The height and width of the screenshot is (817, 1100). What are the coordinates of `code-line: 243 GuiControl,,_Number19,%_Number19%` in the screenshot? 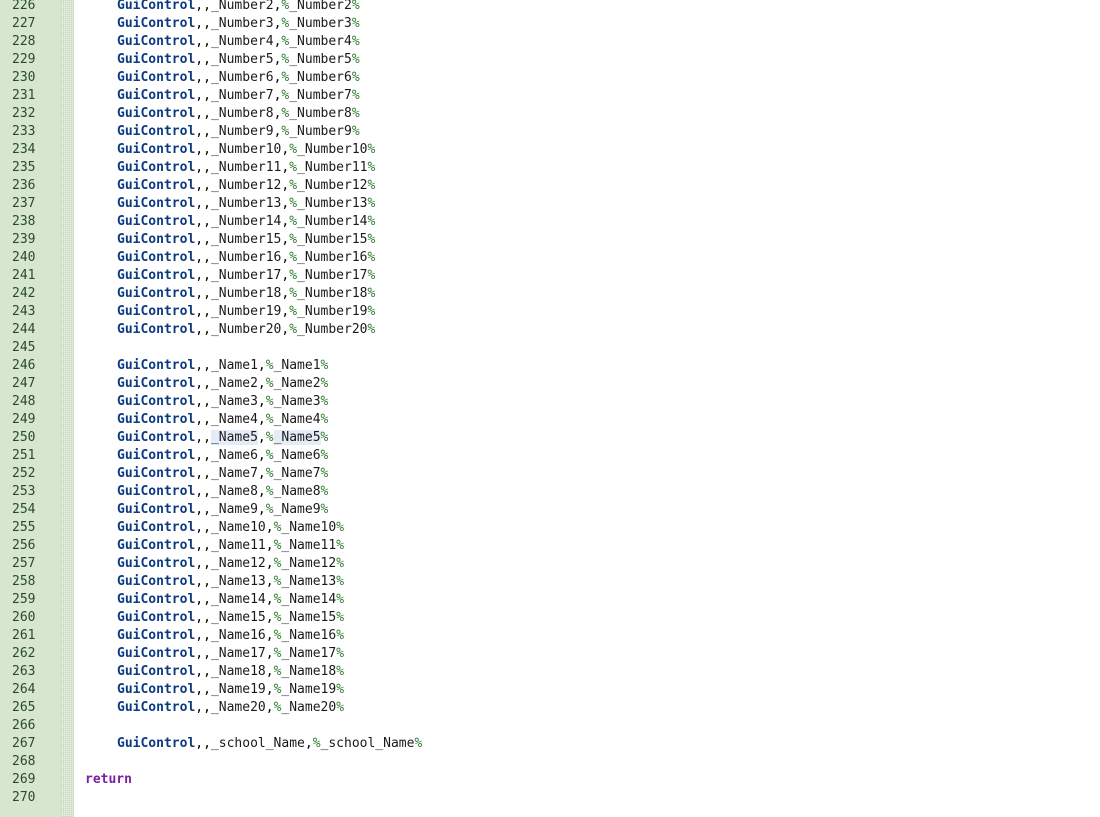 It's located at (550, 312).